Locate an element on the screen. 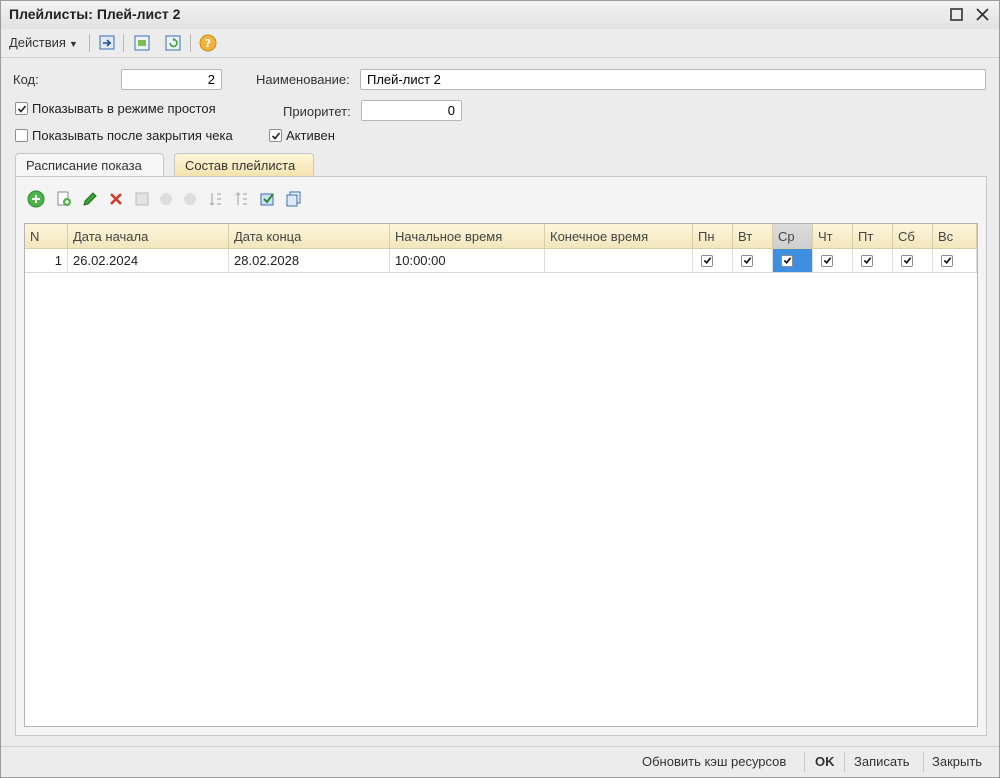 The height and width of the screenshot is (778, 1000). column-header-start-date: Дата начала is located at coordinates (148, 236).